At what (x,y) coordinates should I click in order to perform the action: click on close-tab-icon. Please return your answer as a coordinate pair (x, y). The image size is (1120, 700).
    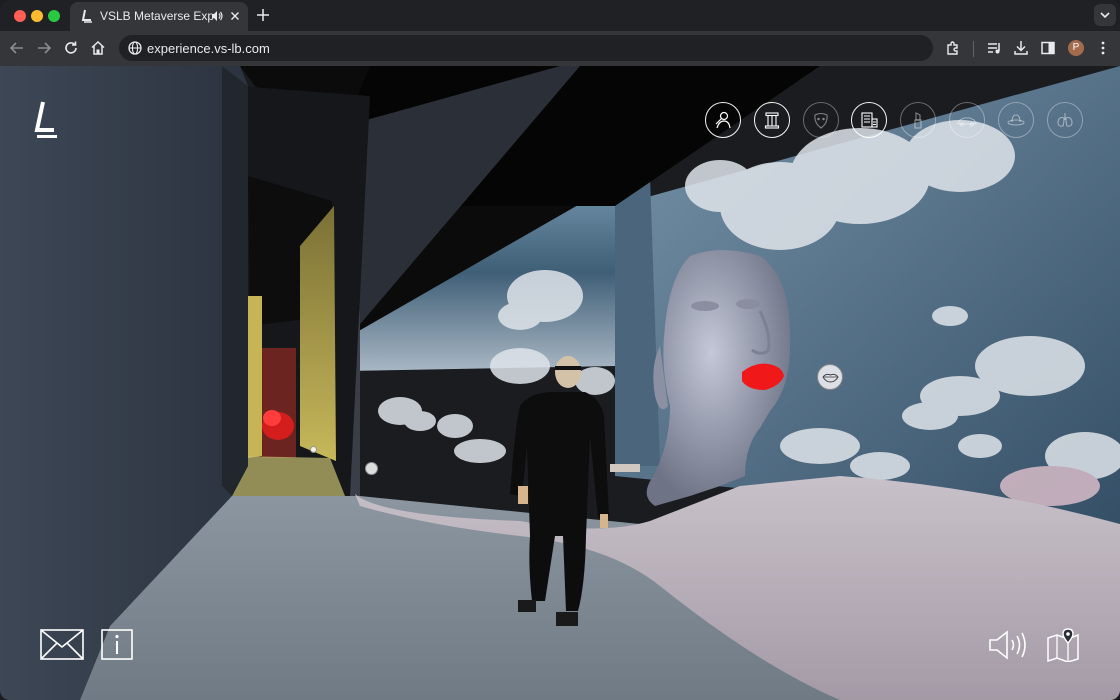
    Looking at the image, I should click on (235, 16).